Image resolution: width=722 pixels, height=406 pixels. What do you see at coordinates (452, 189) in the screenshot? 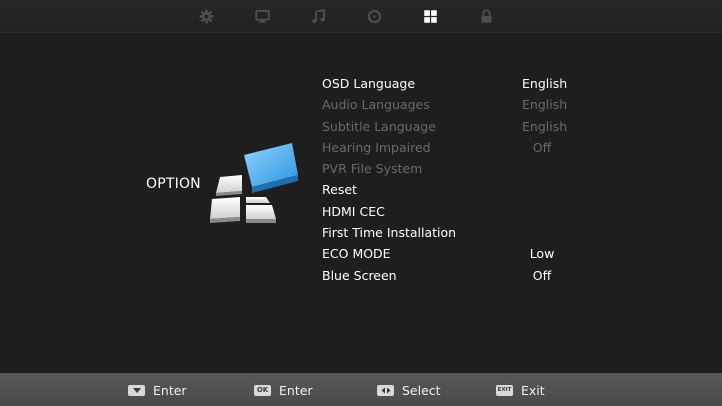
I see `menu-item-reset: Reset` at bounding box center [452, 189].